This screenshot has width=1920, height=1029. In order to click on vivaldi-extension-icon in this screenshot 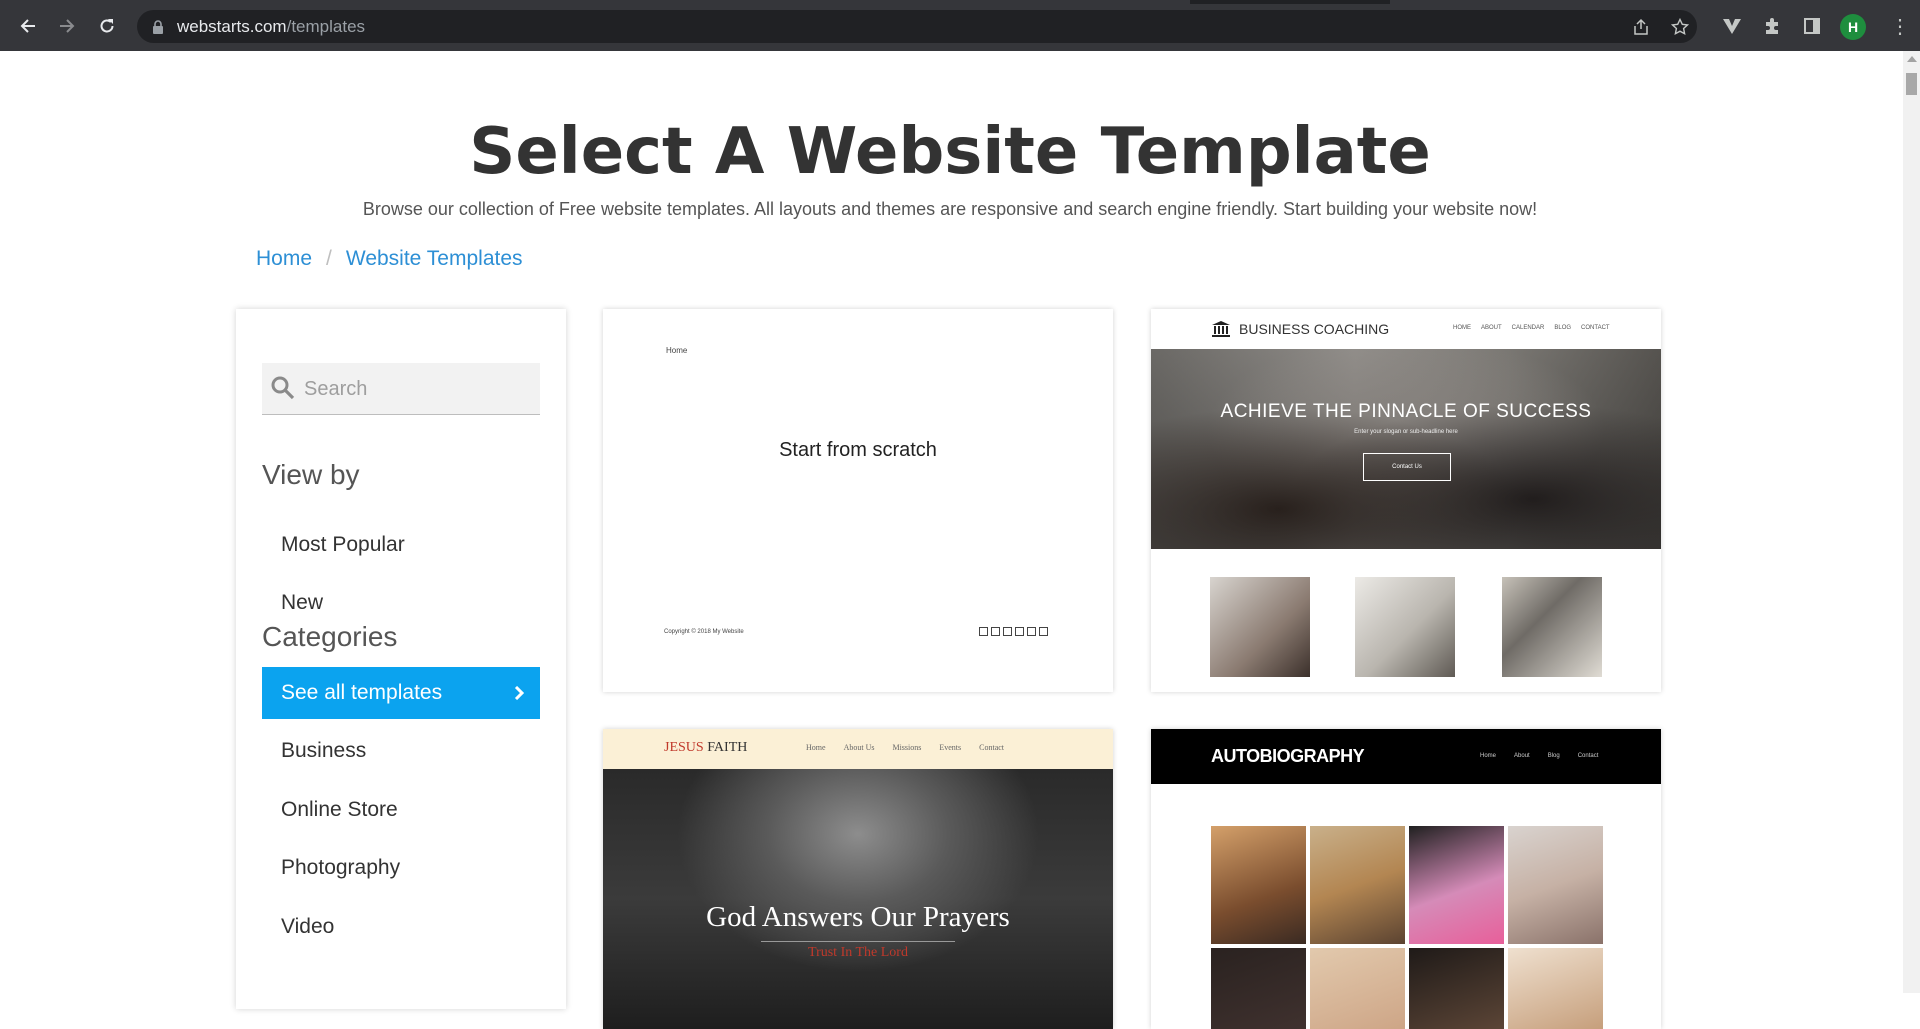, I will do `click(1732, 26)`.